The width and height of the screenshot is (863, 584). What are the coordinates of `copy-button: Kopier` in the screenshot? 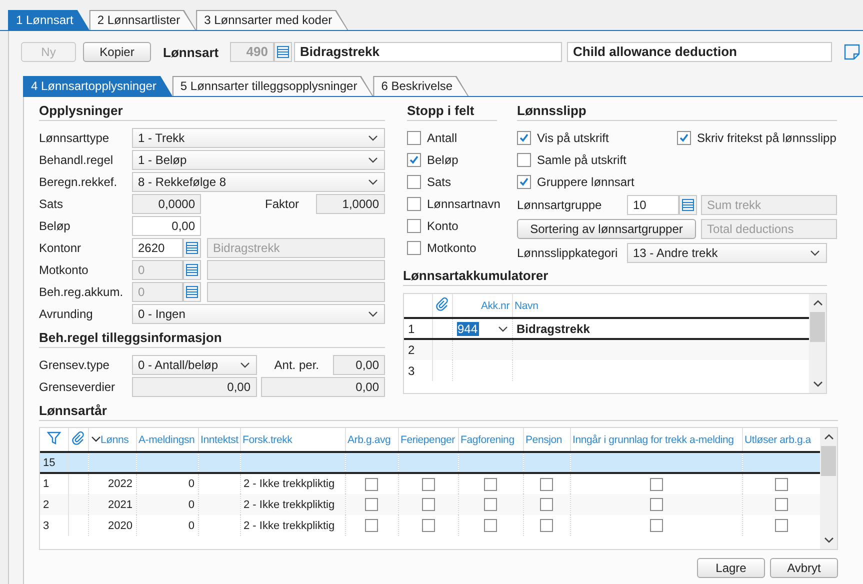 It's located at (117, 52).